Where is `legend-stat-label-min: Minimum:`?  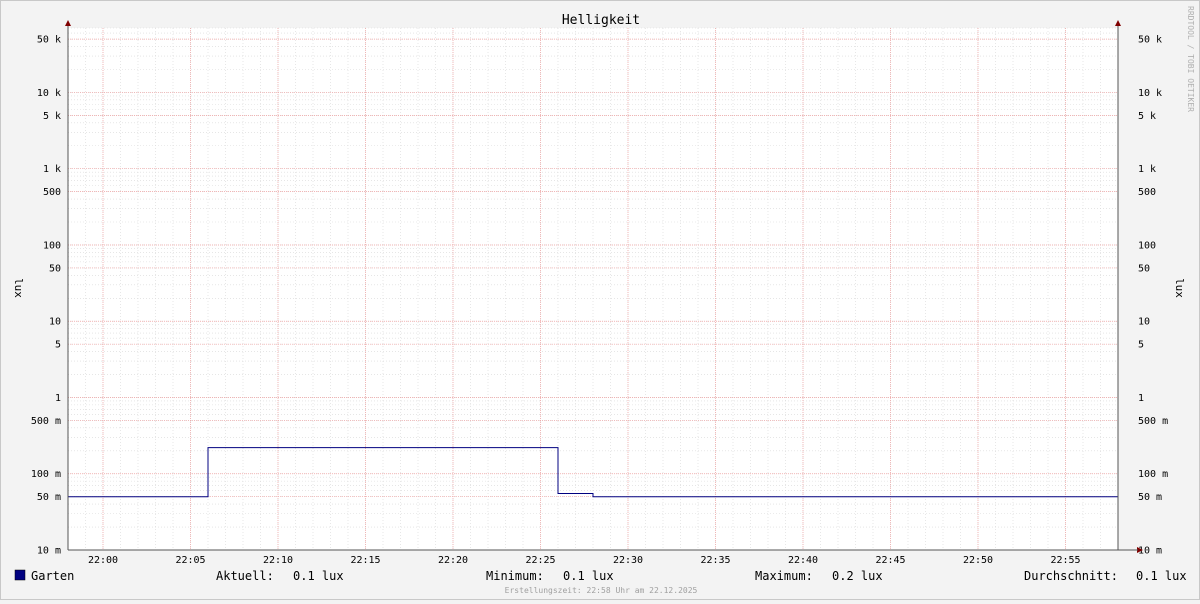 legend-stat-label-min: Minimum: is located at coordinates (515, 576).